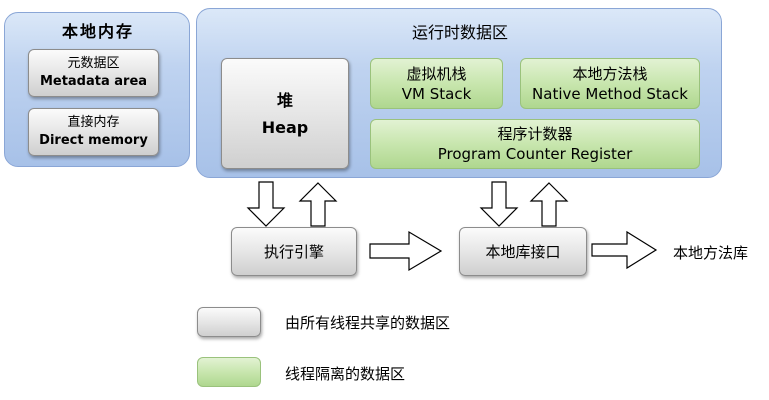 This screenshot has height=400, width=769. I want to click on legend-shared-label: 由所有线程共享的数据区, so click(368, 323).